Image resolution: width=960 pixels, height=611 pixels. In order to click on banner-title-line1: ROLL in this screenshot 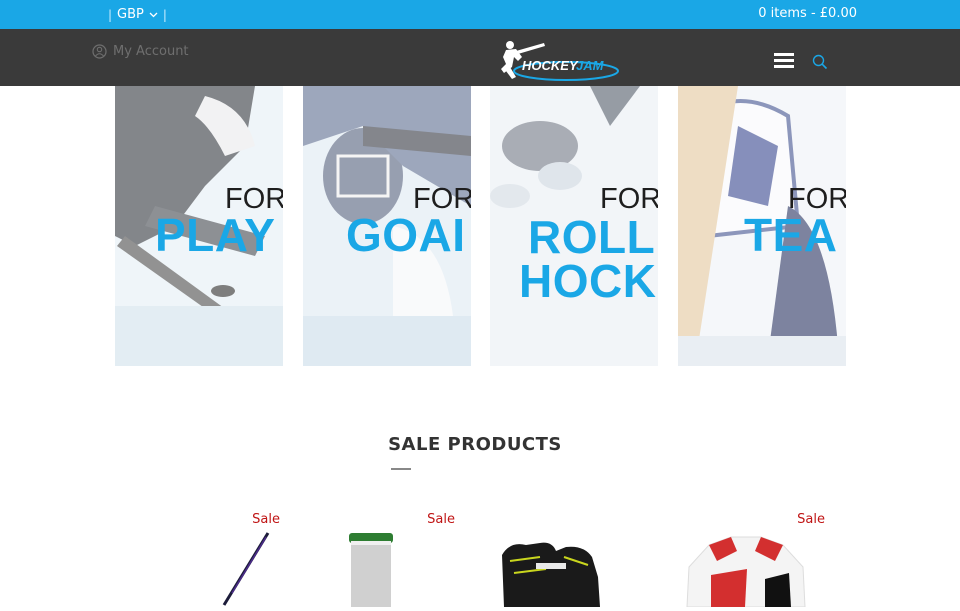, I will do `click(592, 237)`.